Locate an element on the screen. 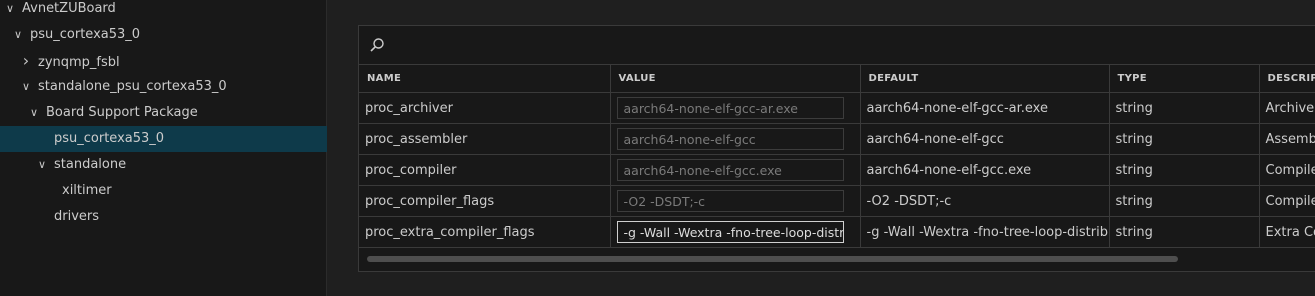  tree-item-label: Board Support Package is located at coordinates (122, 112).